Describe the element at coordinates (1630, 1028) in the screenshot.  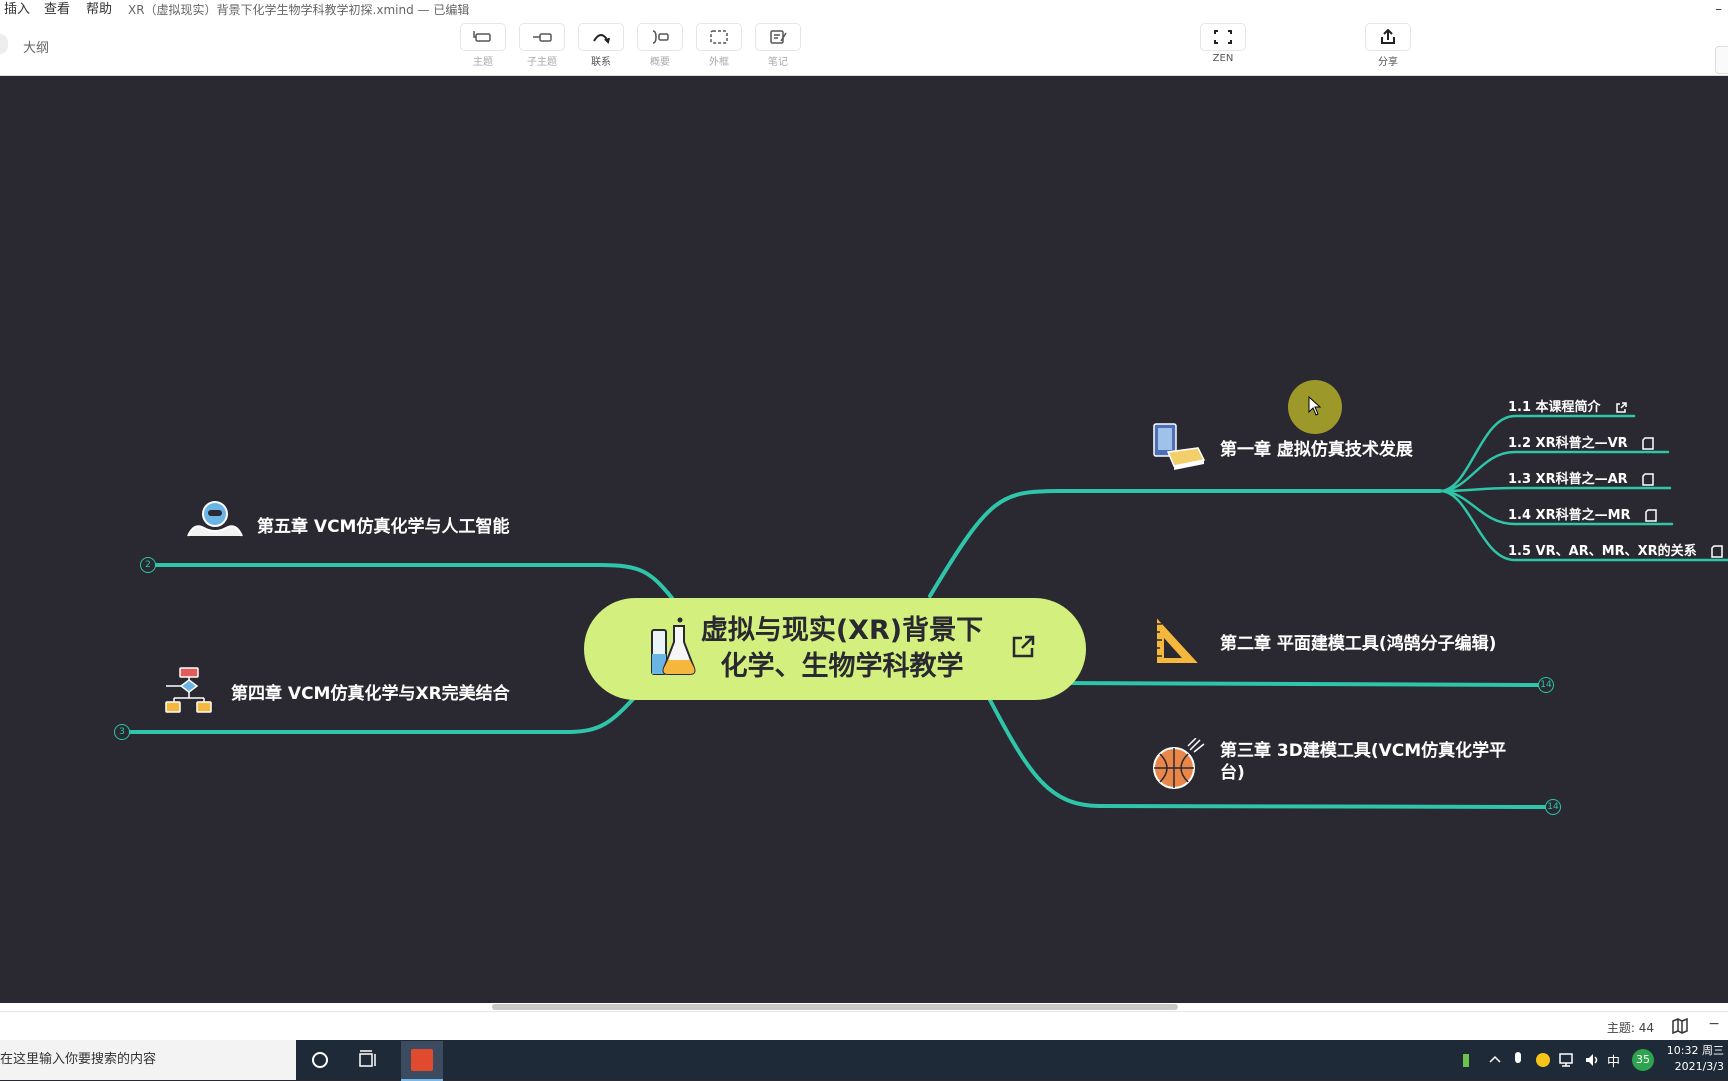
I see `topic-count: 主题: 44` at that location.